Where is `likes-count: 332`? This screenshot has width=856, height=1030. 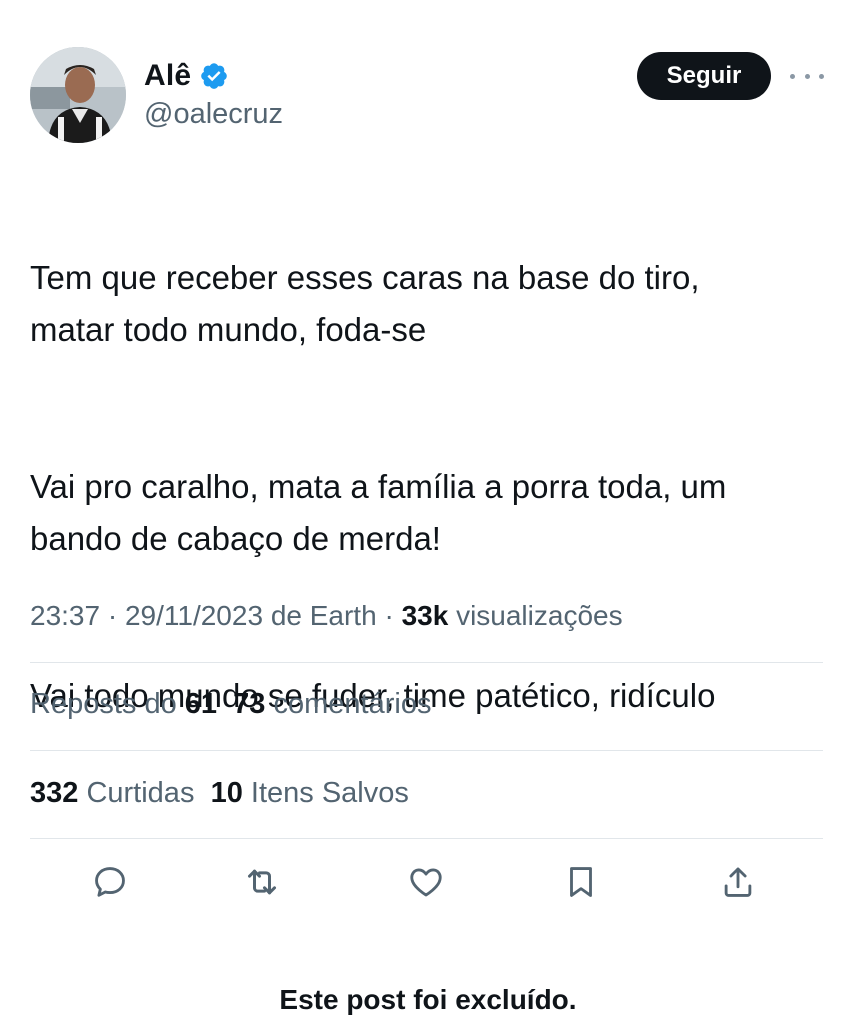
likes-count: 332 is located at coordinates (54, 793).